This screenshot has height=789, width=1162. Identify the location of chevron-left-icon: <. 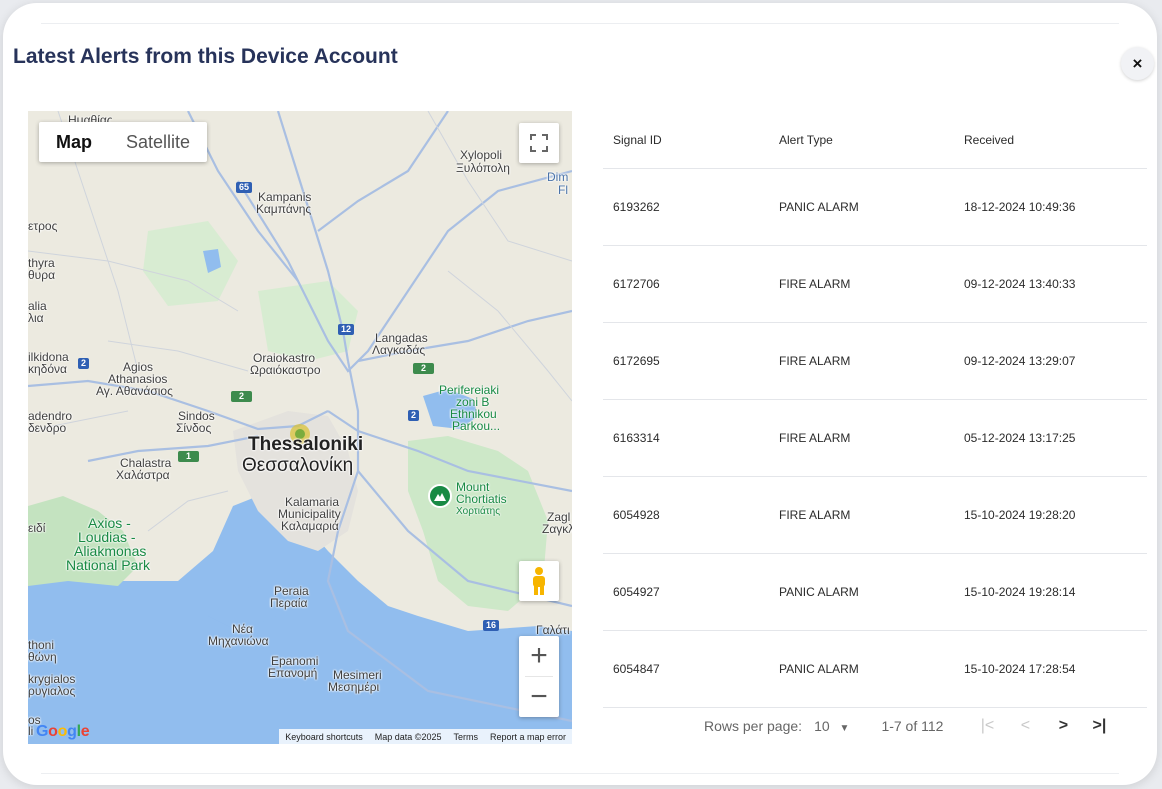
(1025, 726).